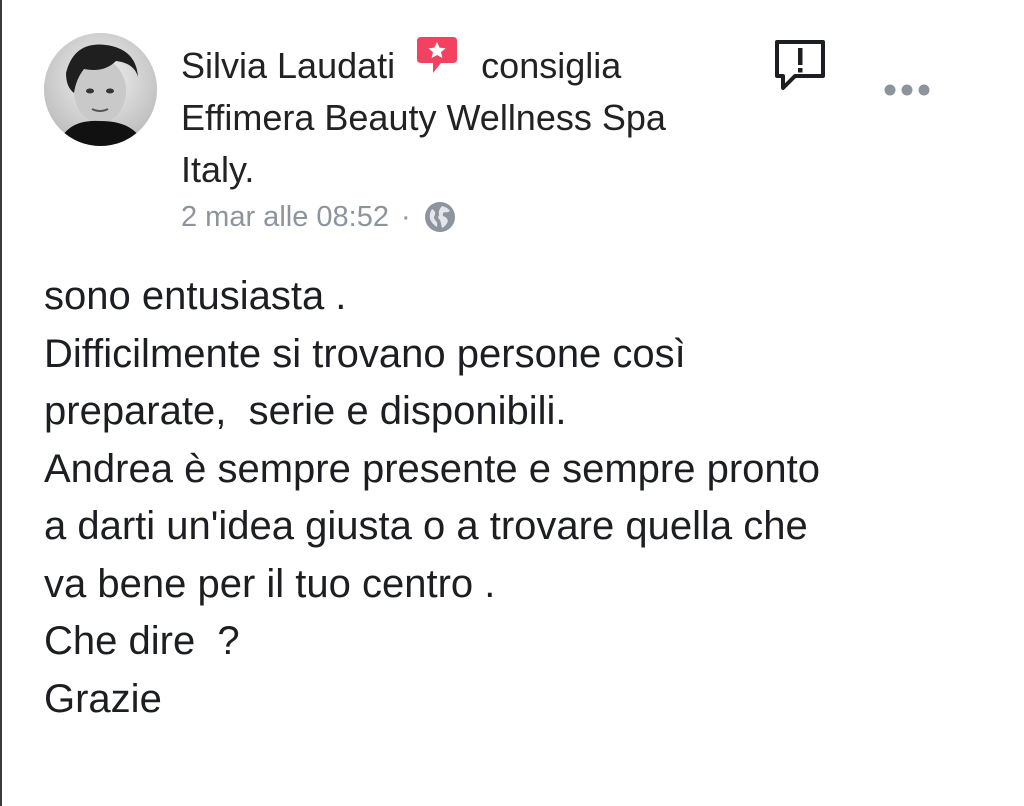 This screenshot has height=806, width=1024. What do you see at coordinates (365, 353) in the screenshot?
I see `post-text-line: Difficilmente si trovano persone così` at bounding box center [365, 353].